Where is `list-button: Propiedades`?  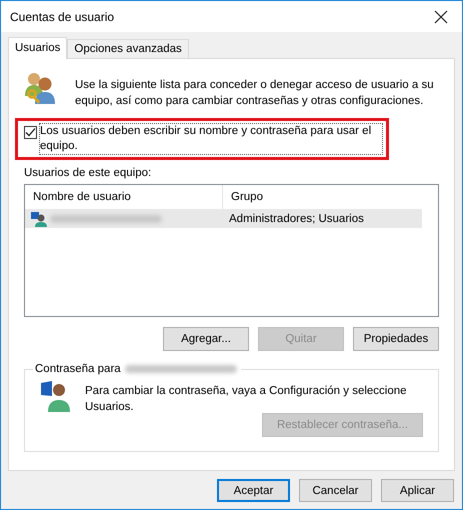
list-button: Propiedades is located at coordinates (396, 339).